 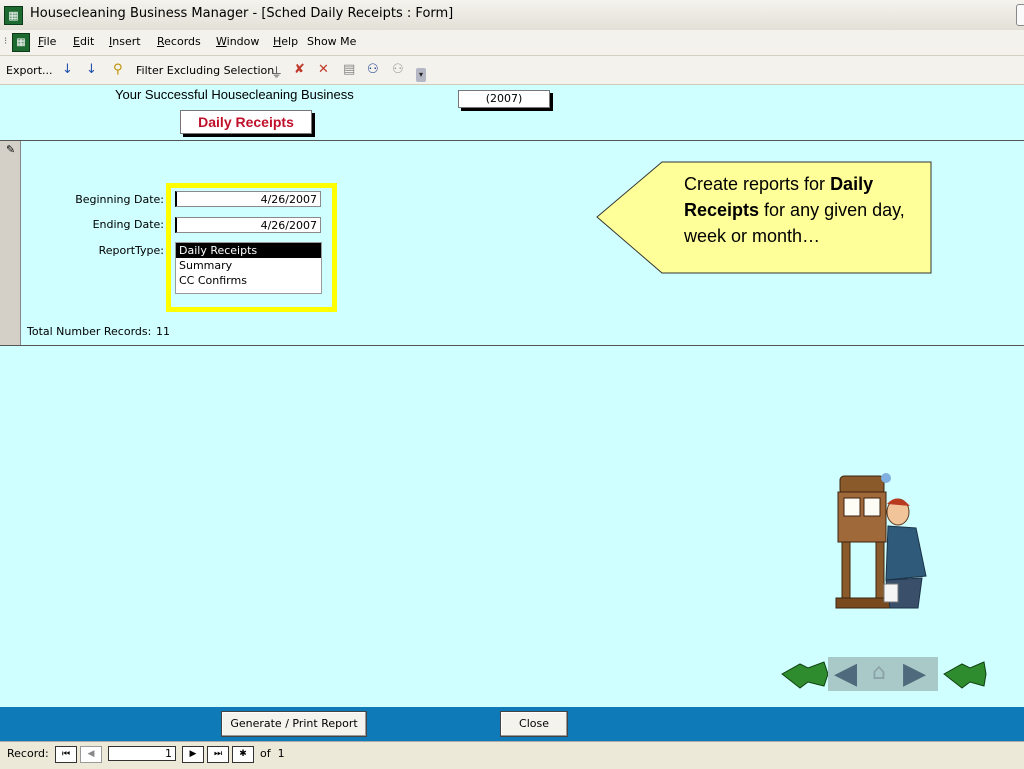 What do you see at coordinates (67, 69) in the screenshot?
I see `sort-ascending-icon: ↓` at bounding box center [67, 69].